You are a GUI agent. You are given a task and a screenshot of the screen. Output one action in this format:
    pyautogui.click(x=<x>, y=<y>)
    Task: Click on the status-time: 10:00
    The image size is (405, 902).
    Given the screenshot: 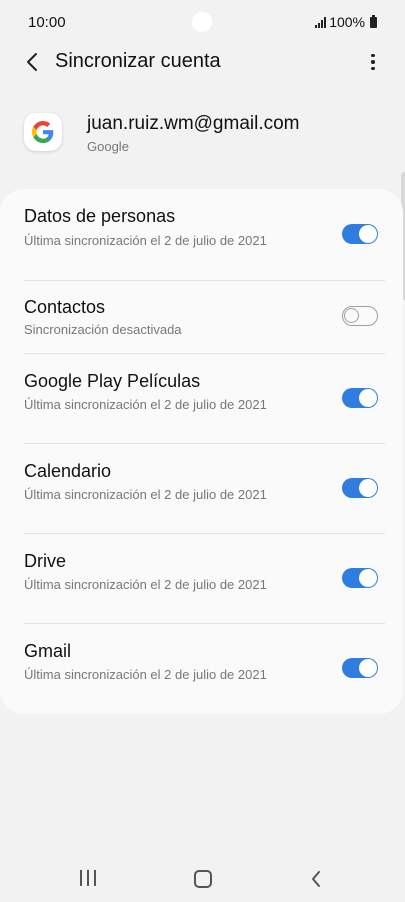 What is the action you would take?
    pyautogui.click(x=47, y=22)
    